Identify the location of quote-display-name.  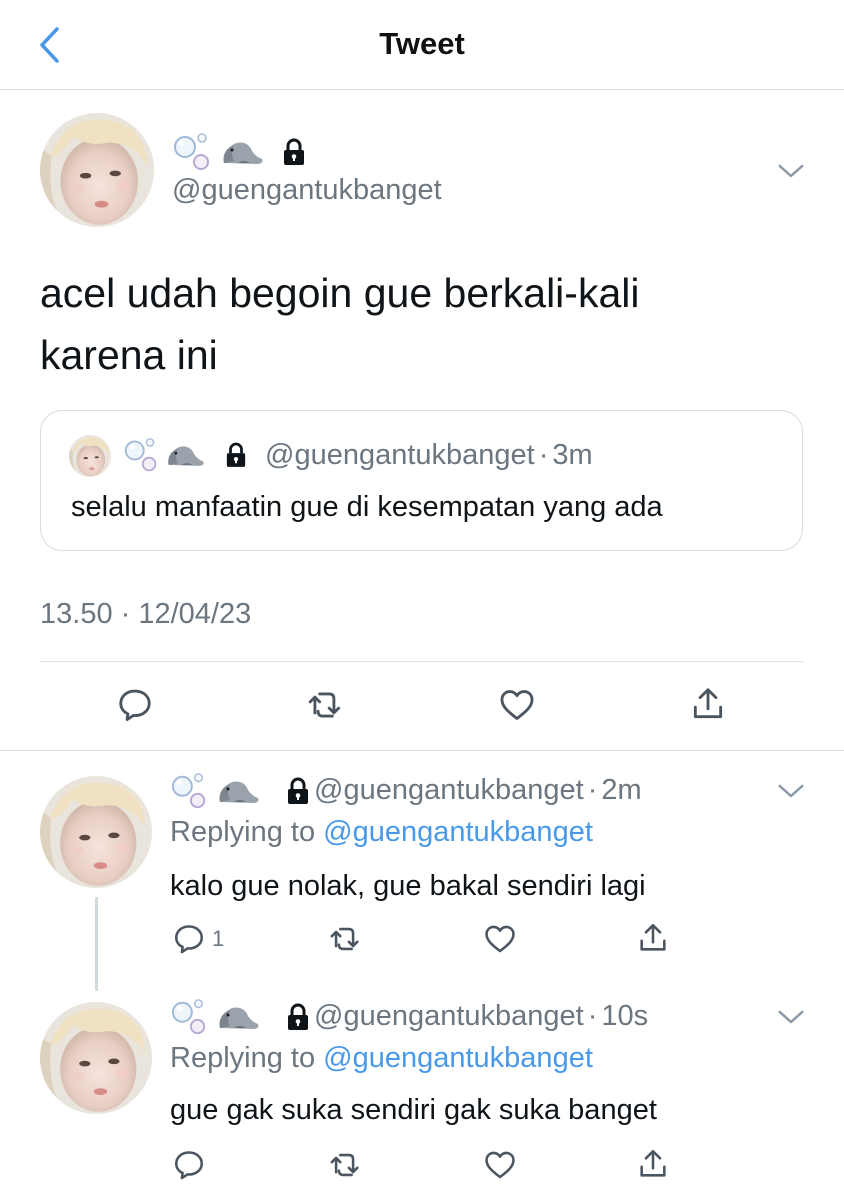
(185, 455).